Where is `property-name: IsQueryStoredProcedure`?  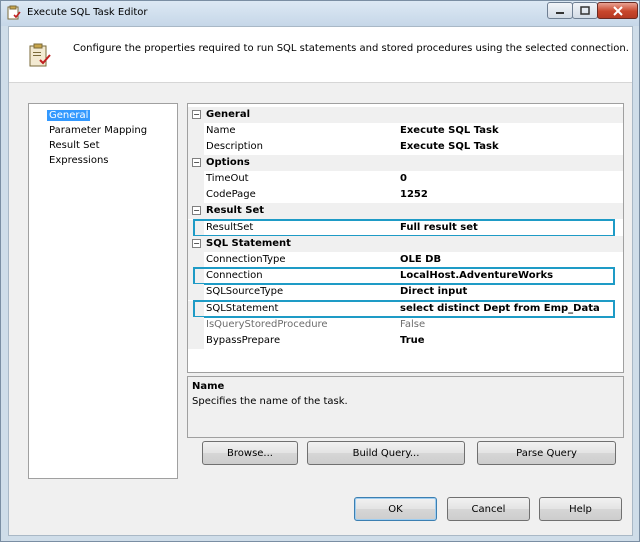 property-name: IsQueryStoredProcedure is located at coordinates (267, 324).